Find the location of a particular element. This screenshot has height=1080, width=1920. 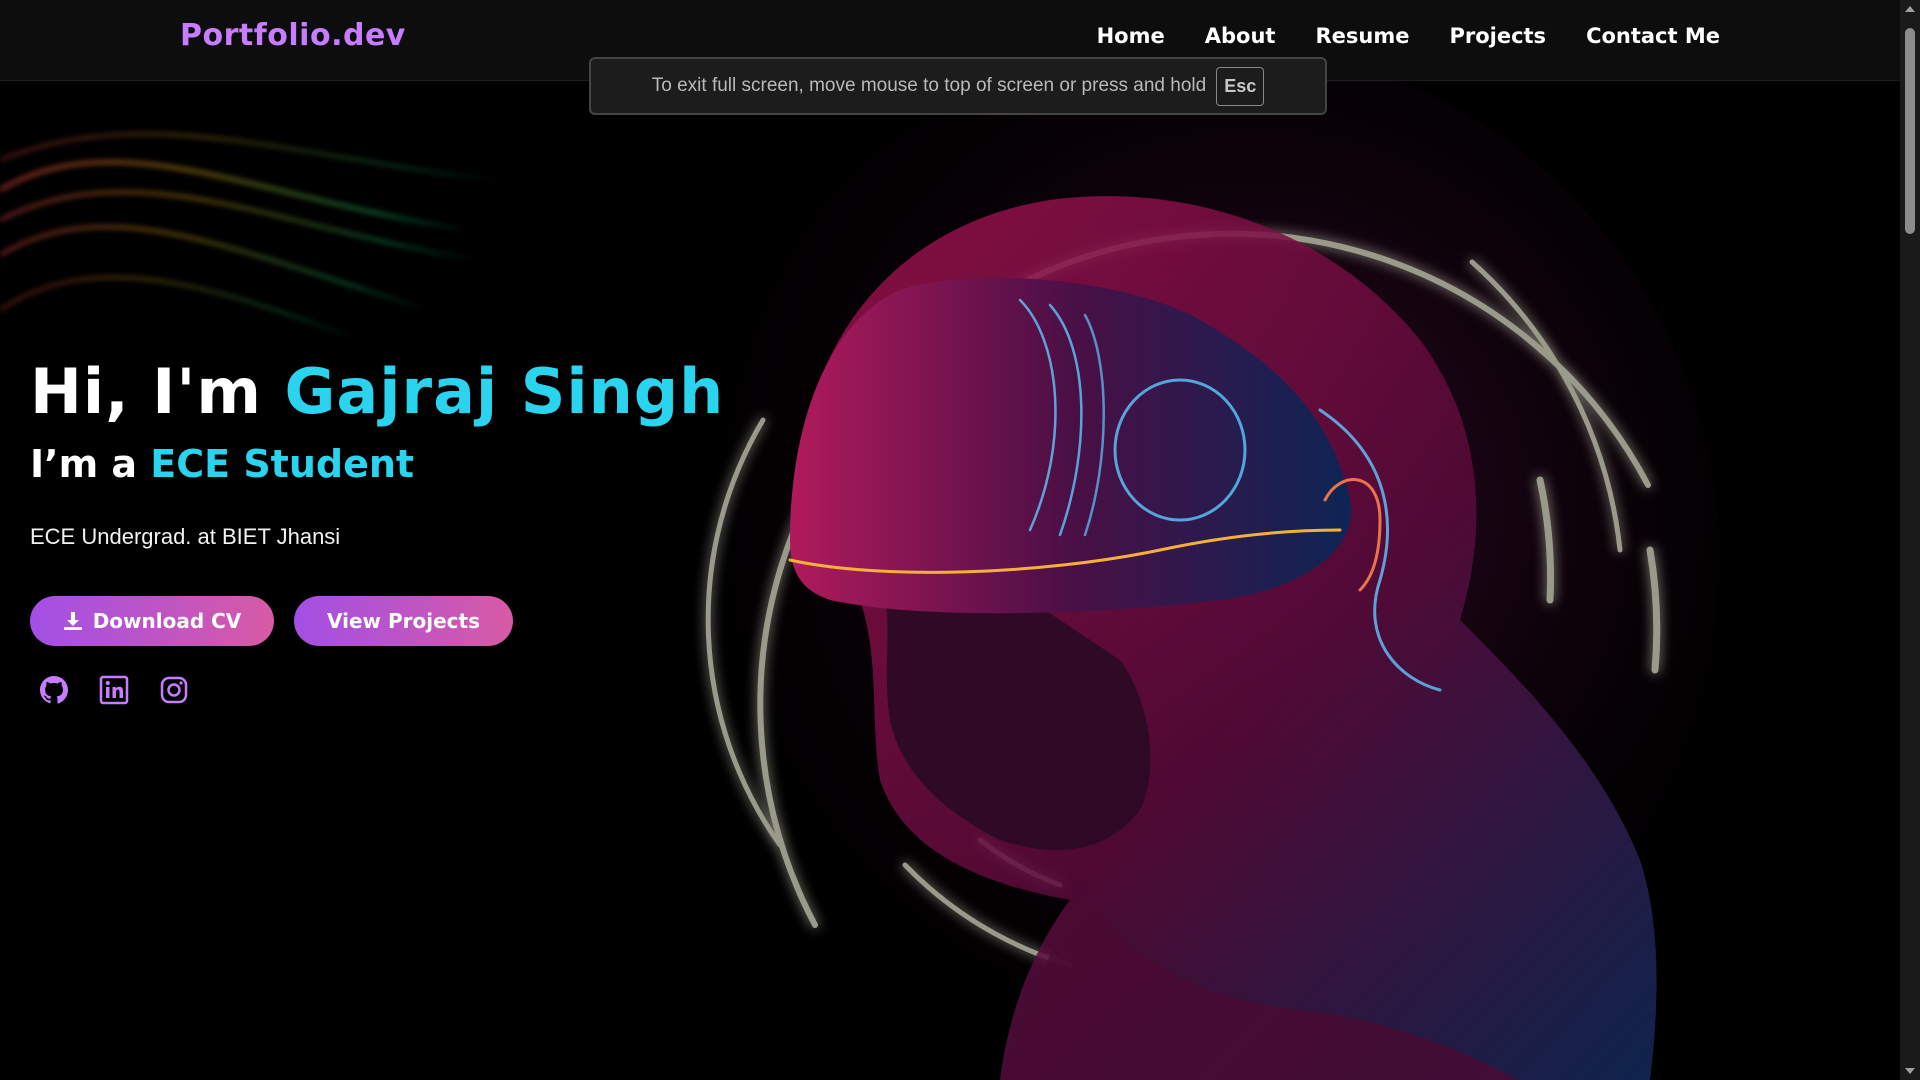

linkedin-icon is located at coordinates (114, 690).